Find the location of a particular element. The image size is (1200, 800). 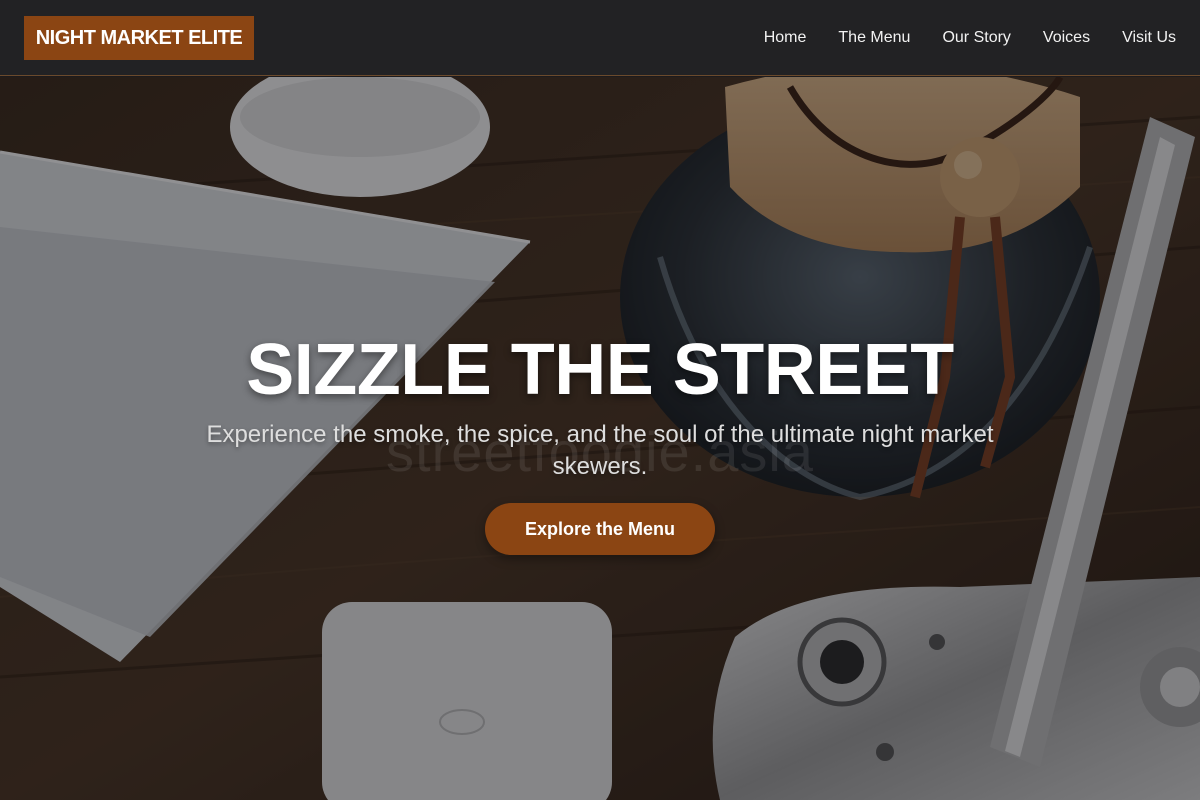

nav-link-our-story: Our Story is located at coordinates (976, 38).